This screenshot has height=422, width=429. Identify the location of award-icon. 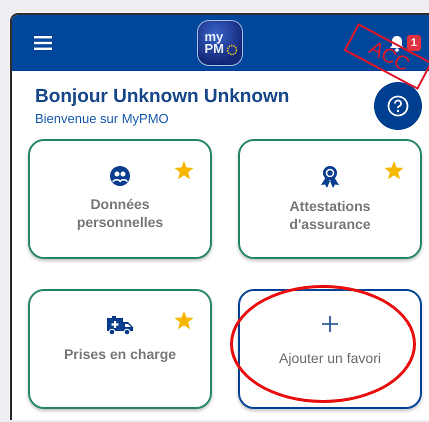
(330, 177).